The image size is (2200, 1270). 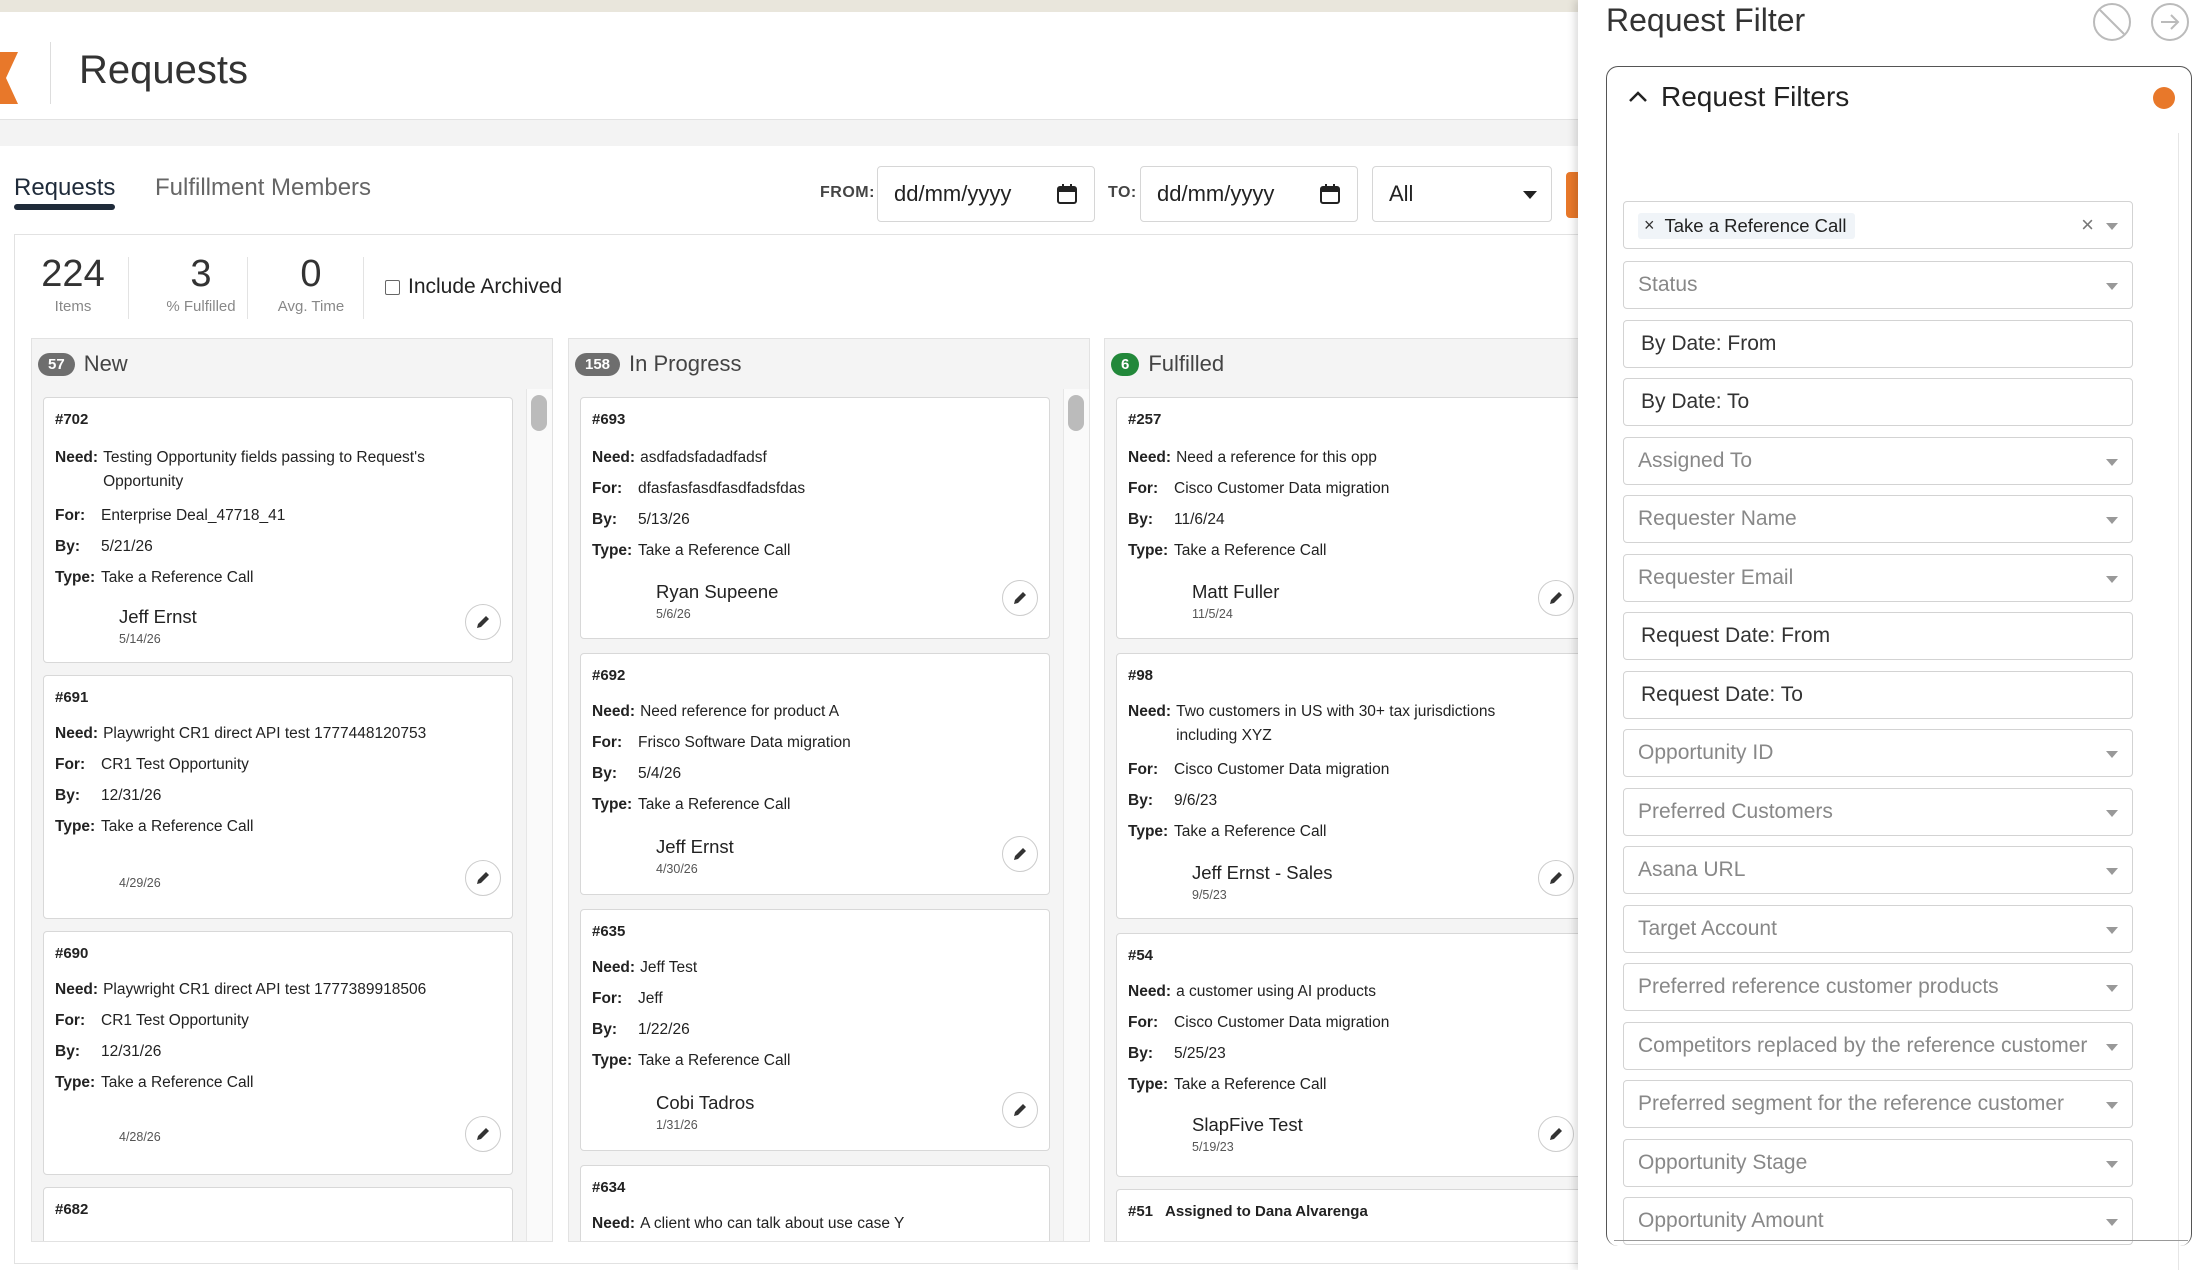 What do you see at coordinates (1878, 636) in the screenshot?
I see `request-date-from-field: Request Date: From` at bounding box center [1878, 636].